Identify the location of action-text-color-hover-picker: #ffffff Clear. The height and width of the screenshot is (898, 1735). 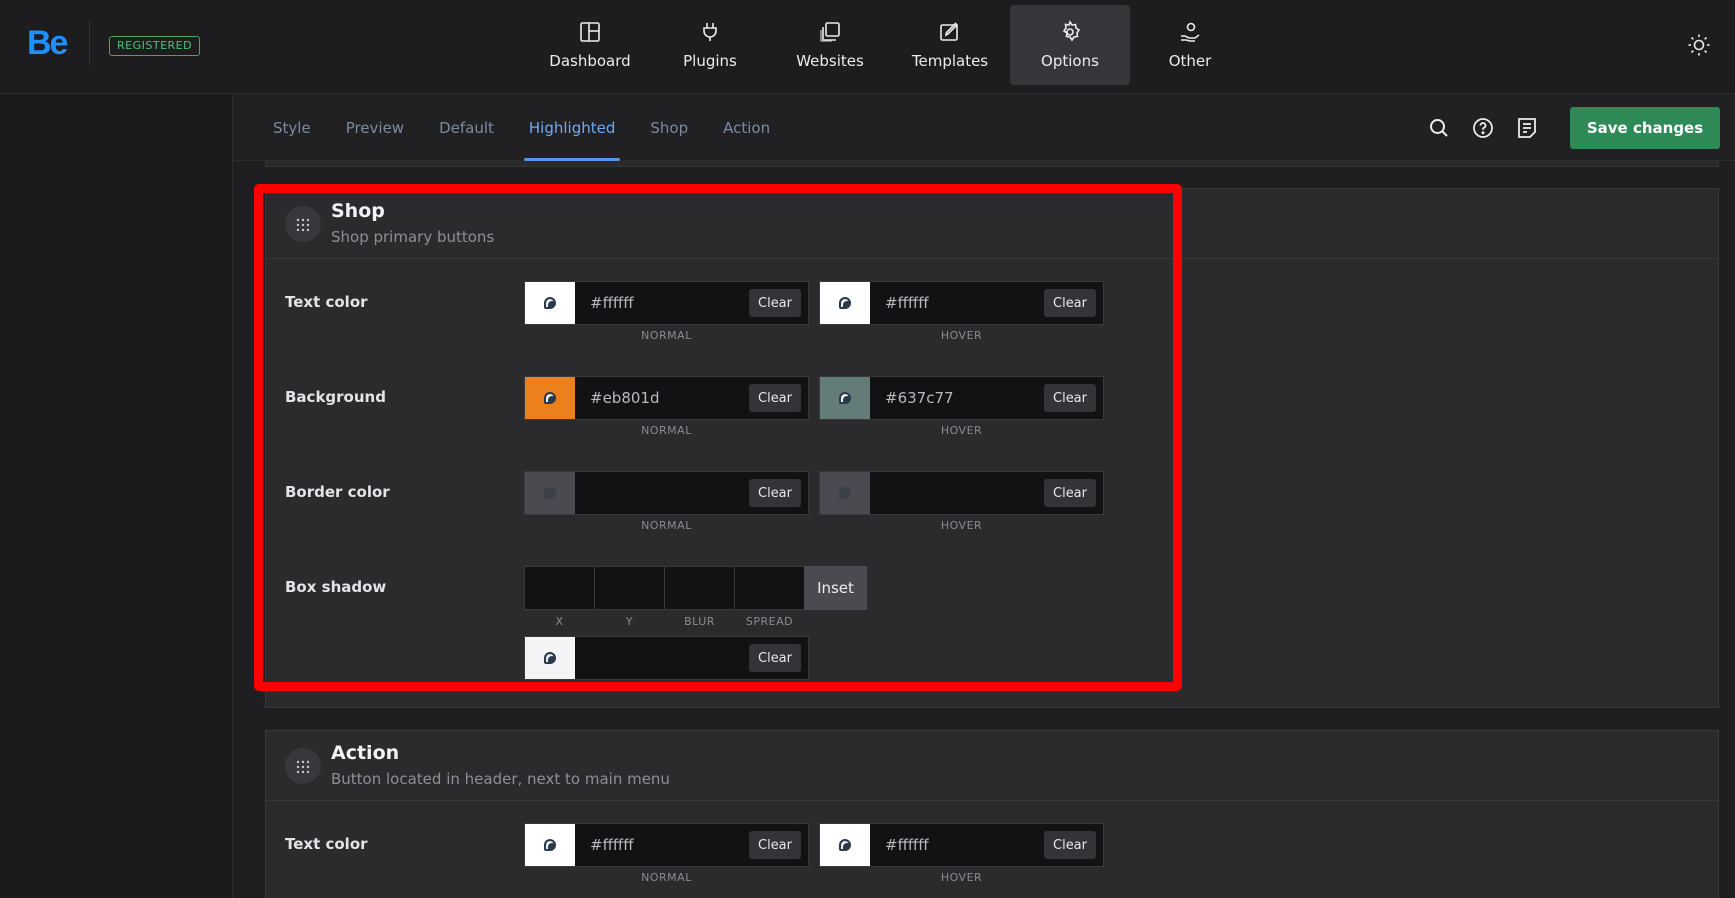
(961, 845).